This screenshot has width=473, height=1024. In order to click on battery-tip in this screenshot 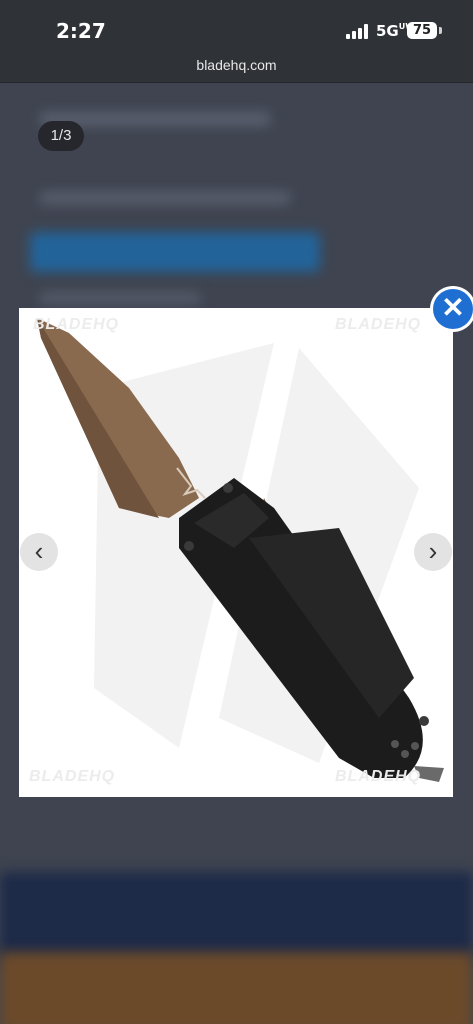, I will do `click(440, 30)`.